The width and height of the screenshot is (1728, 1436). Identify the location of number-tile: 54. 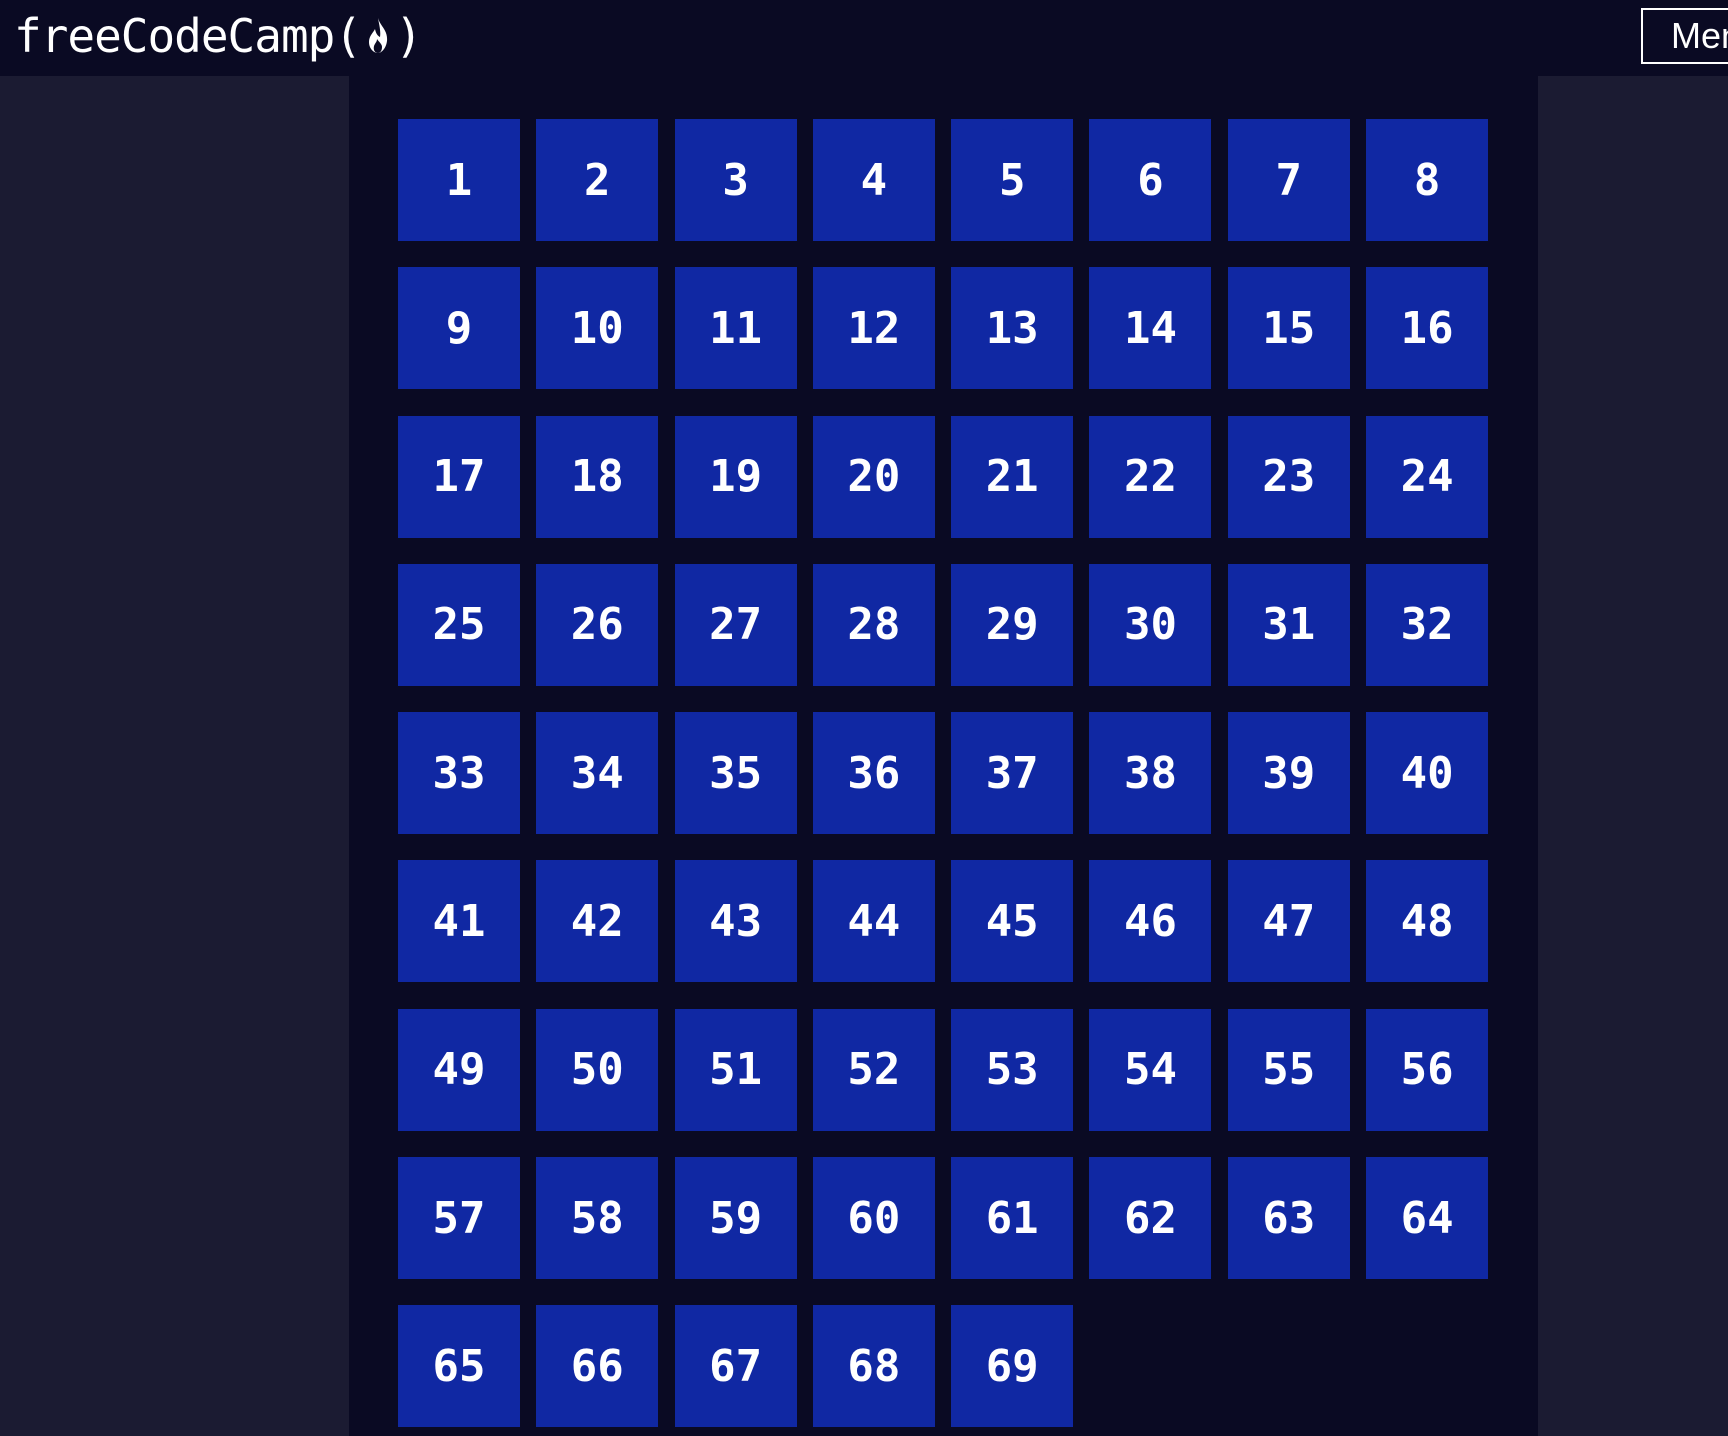
(1150, 1069).